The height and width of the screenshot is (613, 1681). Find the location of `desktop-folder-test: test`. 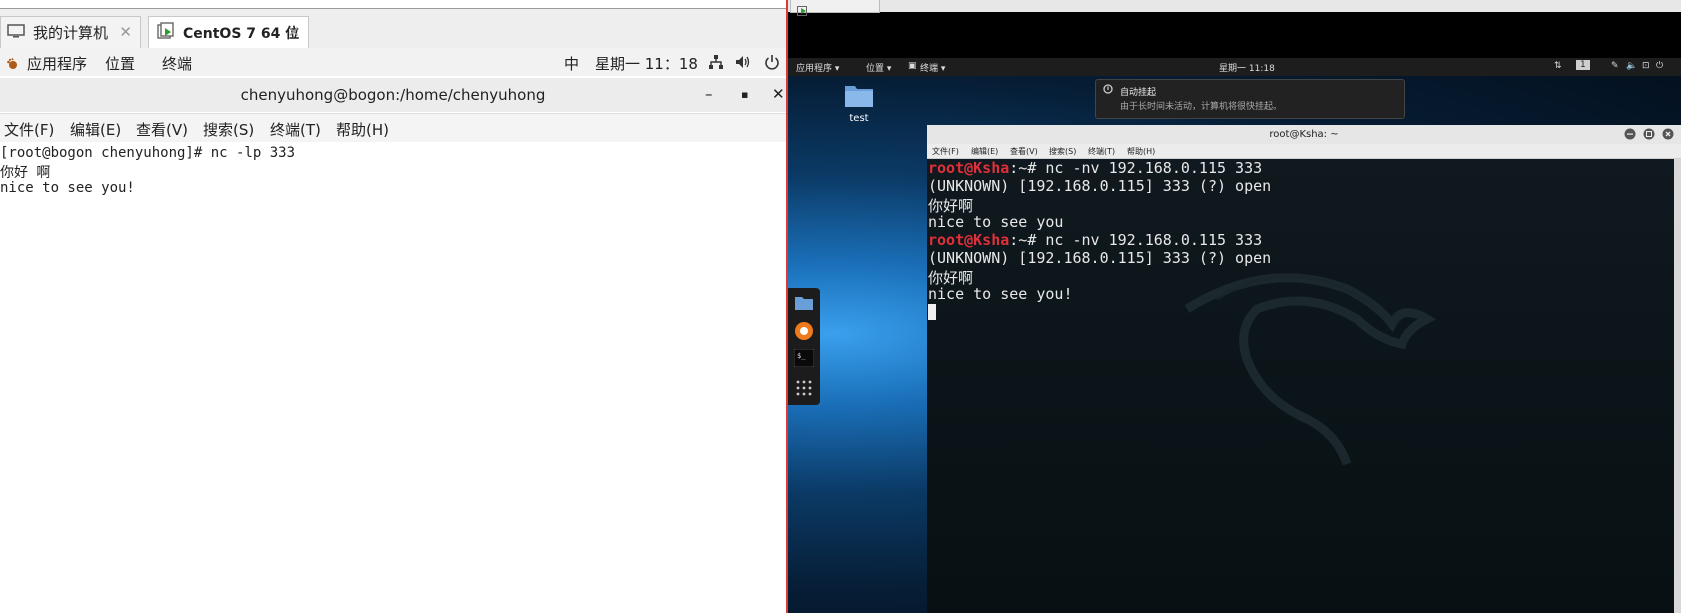

desktop-folder-test: test is located at coordinates (859, 103).